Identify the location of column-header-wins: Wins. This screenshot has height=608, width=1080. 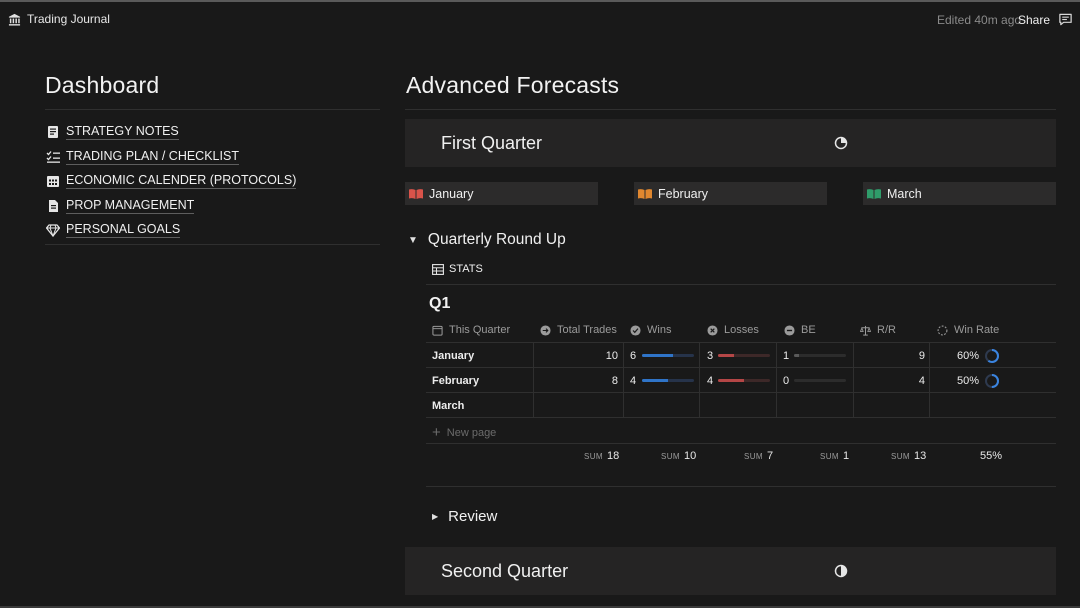
(650, 330).